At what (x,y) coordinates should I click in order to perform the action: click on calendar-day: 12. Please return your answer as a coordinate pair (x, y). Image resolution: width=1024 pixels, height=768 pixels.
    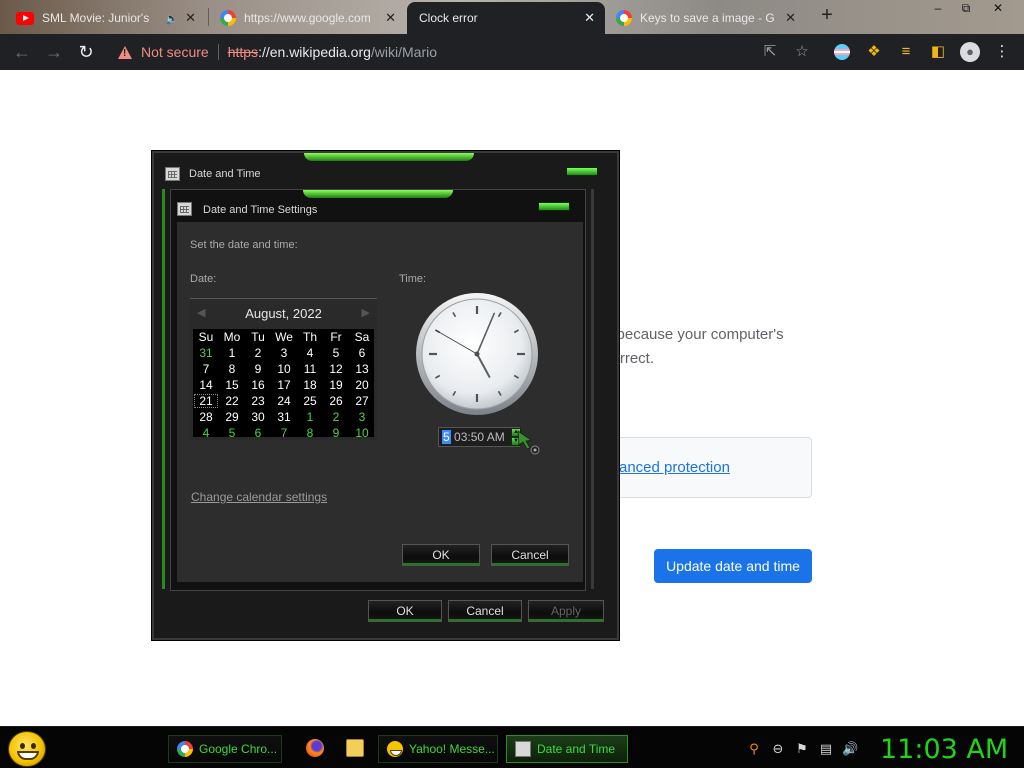
    Looking at the image, I should click on (336, 369).